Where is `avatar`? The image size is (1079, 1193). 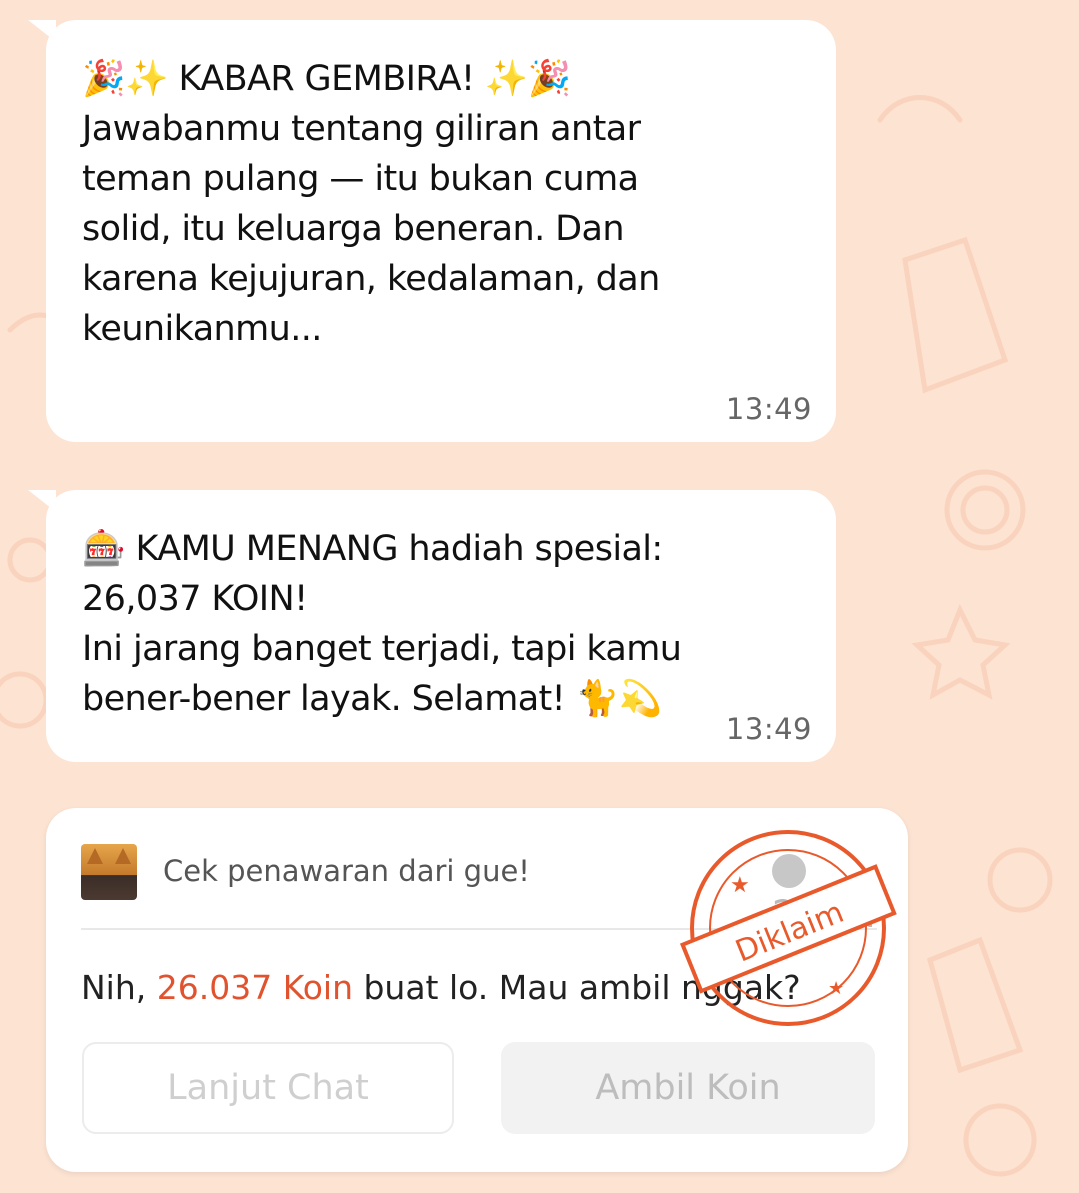 avatar is located at coordinates (109, 872).